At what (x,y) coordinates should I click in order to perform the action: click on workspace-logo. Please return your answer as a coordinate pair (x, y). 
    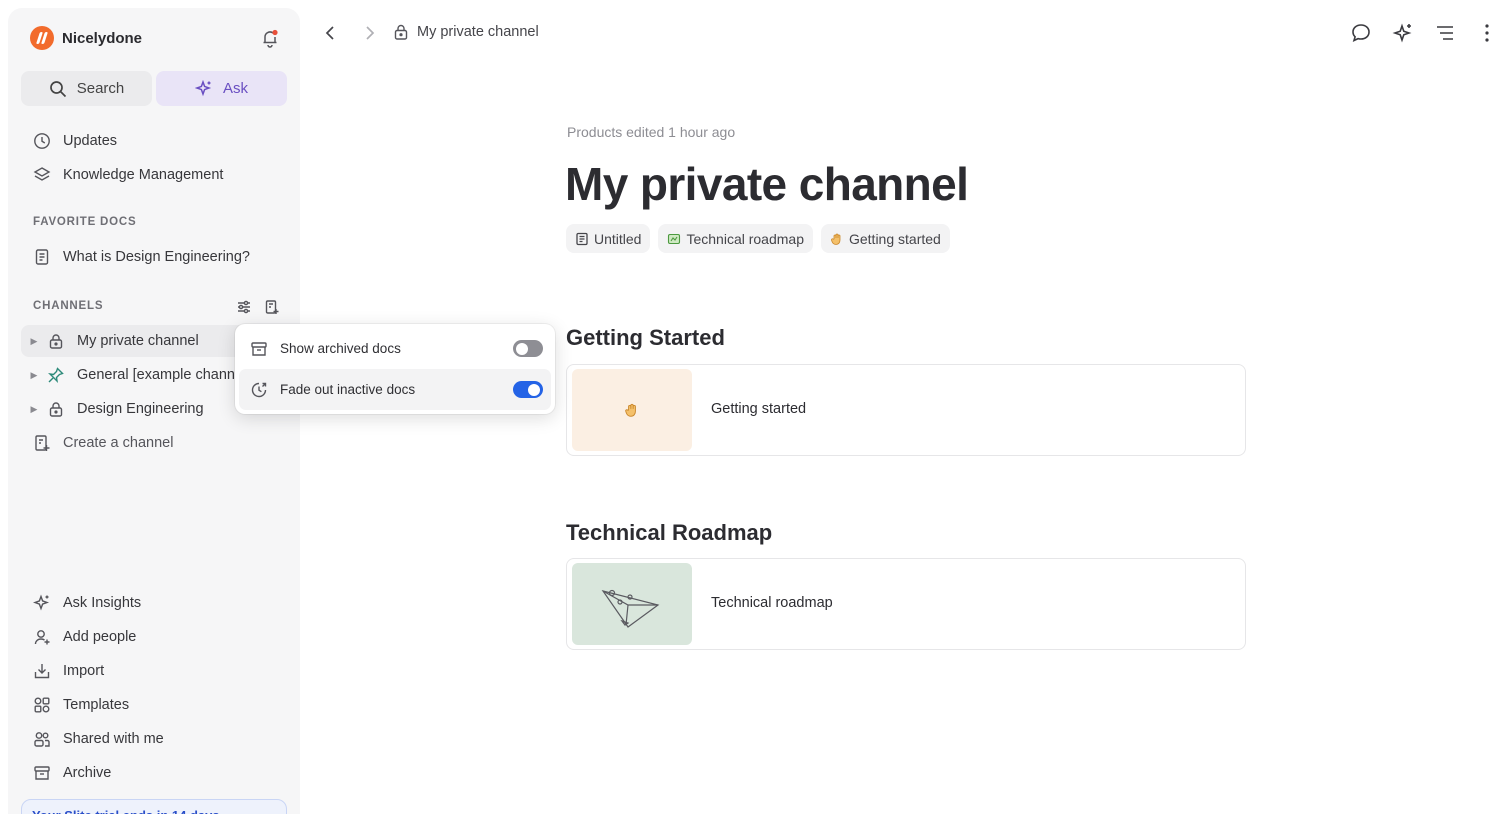
    Looking at the image, I should click on (42, 38).